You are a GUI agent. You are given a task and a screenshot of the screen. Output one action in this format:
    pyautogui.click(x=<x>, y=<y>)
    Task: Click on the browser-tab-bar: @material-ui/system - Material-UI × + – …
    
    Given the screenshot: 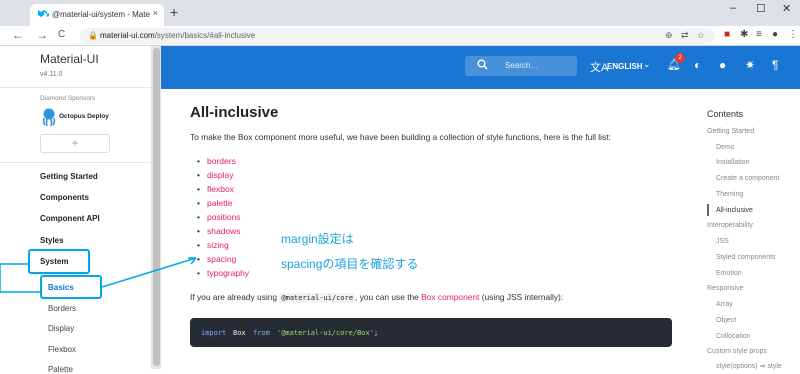 What is the action you would take?
    pyautogui.click(x=400, y=13)
    